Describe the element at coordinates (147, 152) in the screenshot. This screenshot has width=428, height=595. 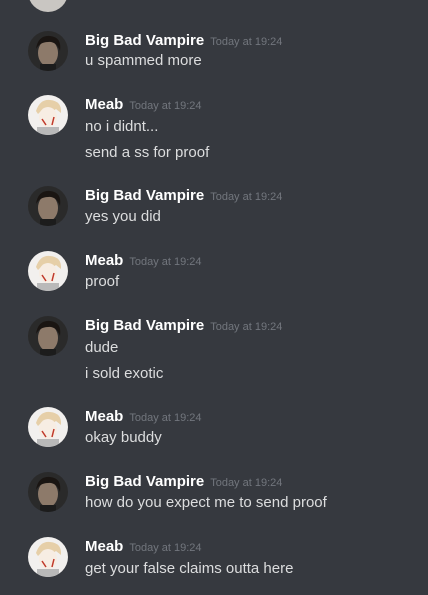
I see `message-text: send a ss for proof` at that location.